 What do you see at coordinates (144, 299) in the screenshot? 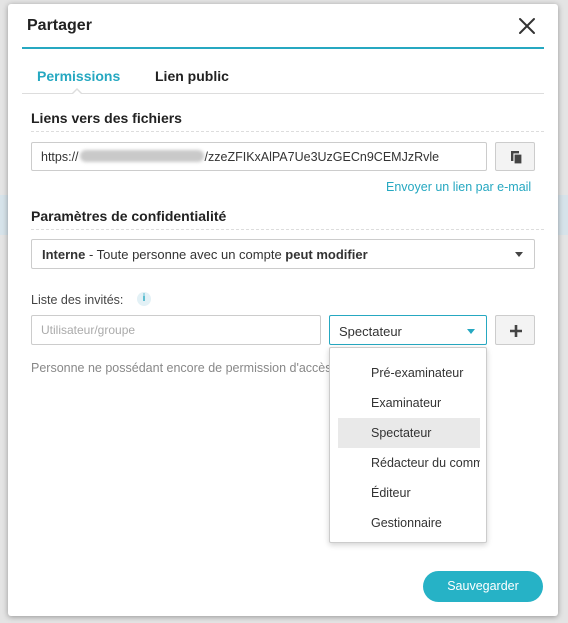
I see `info-icon: i` at bounding box center [144, 299].